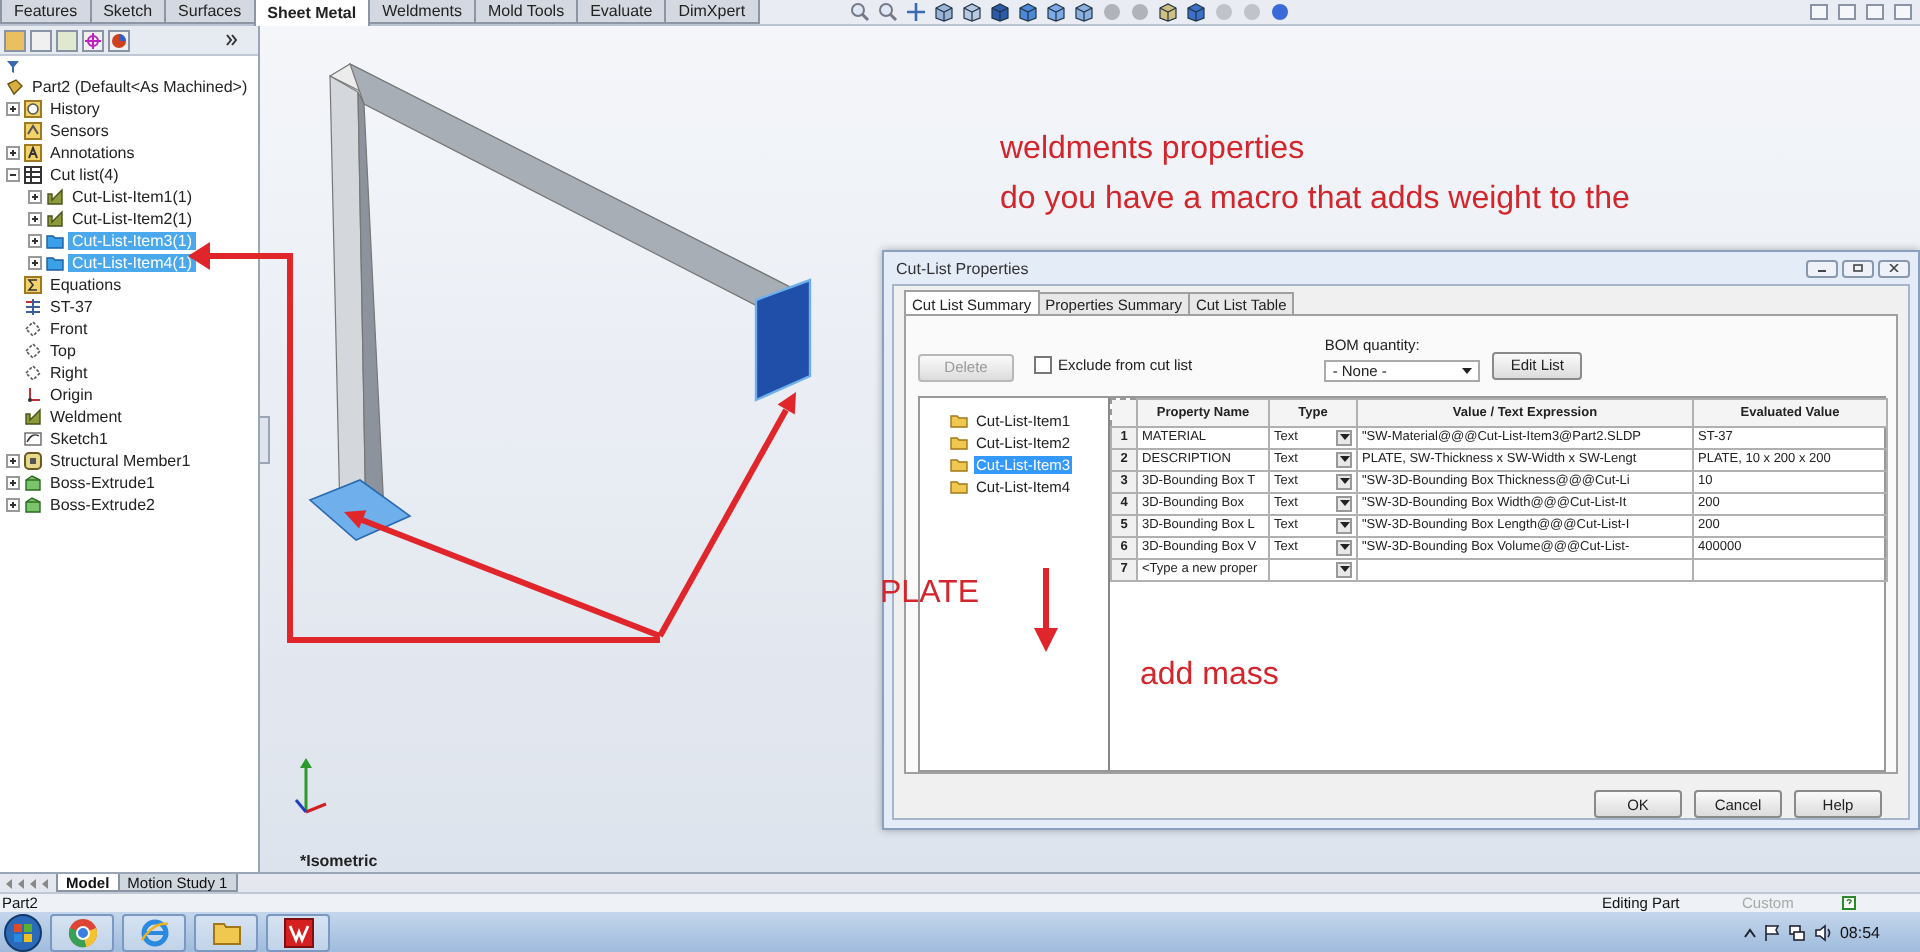 This screenshot has height=952, width=1920. What do you see at coordinates (210, 12) in the screenshot?
I see `command-tab: Surfaces` at bounding box center [210, 12].